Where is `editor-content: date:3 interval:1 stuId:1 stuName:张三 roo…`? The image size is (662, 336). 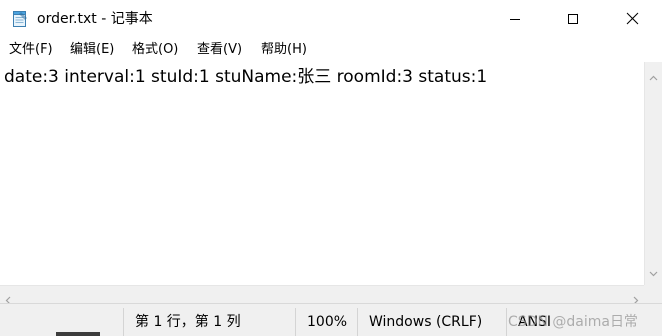 editor-content: date:3 interval:1 stuId:1 stuName:张三 roo… is located at coordinates (245, 77).